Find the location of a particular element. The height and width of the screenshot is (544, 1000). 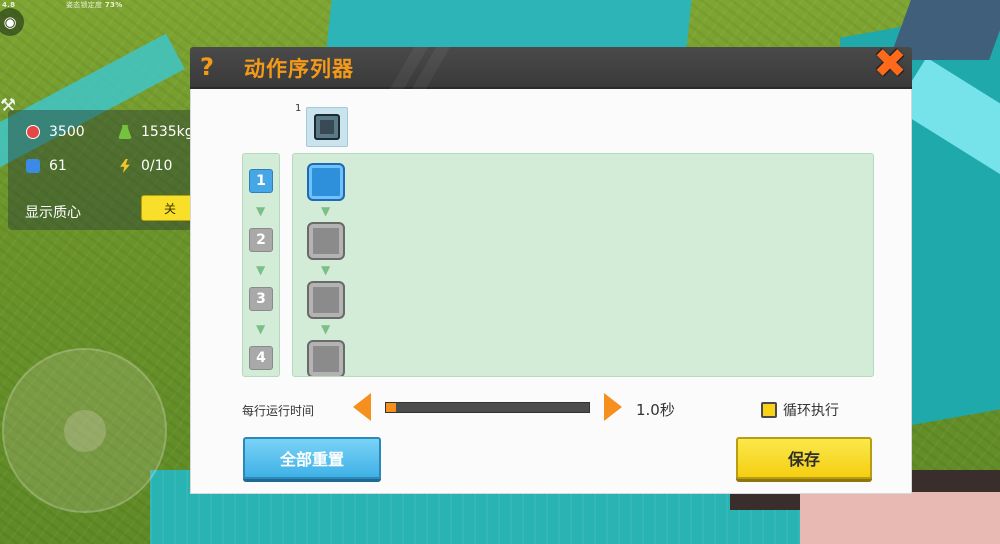

joystick-knob is located at coordinates (85, 431).